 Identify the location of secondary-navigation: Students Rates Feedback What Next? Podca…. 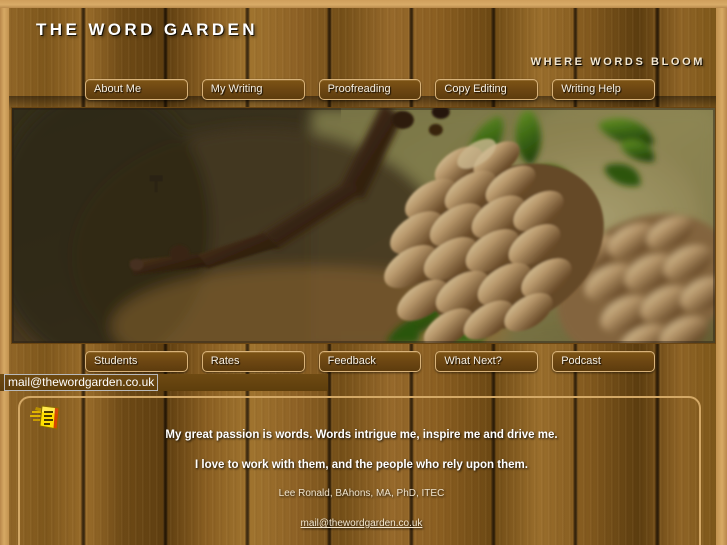
(370, 361).